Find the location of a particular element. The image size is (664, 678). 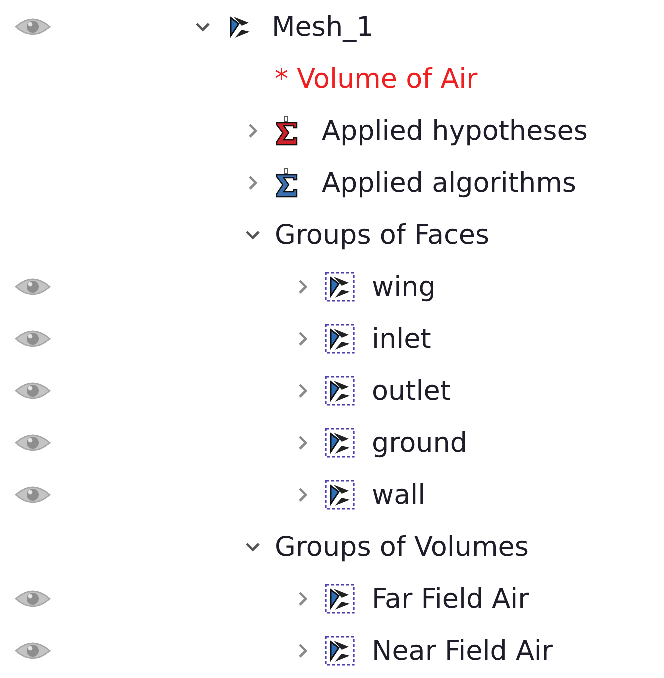

hypotheses-sigma-icon is located at coordinates (287, 131).